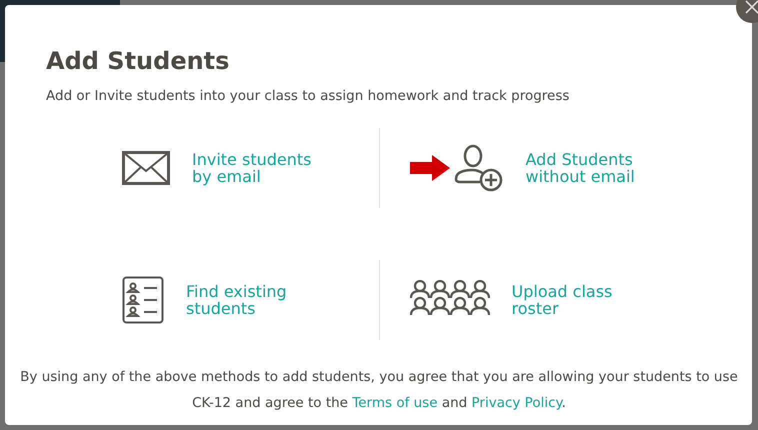 Image resolution: width=758 pixels, height=430 pixels. What do you see at coordinates (562, 300) in the screenshot?
I see `option-link: Upload class roster` at bounding box center [562, 300].